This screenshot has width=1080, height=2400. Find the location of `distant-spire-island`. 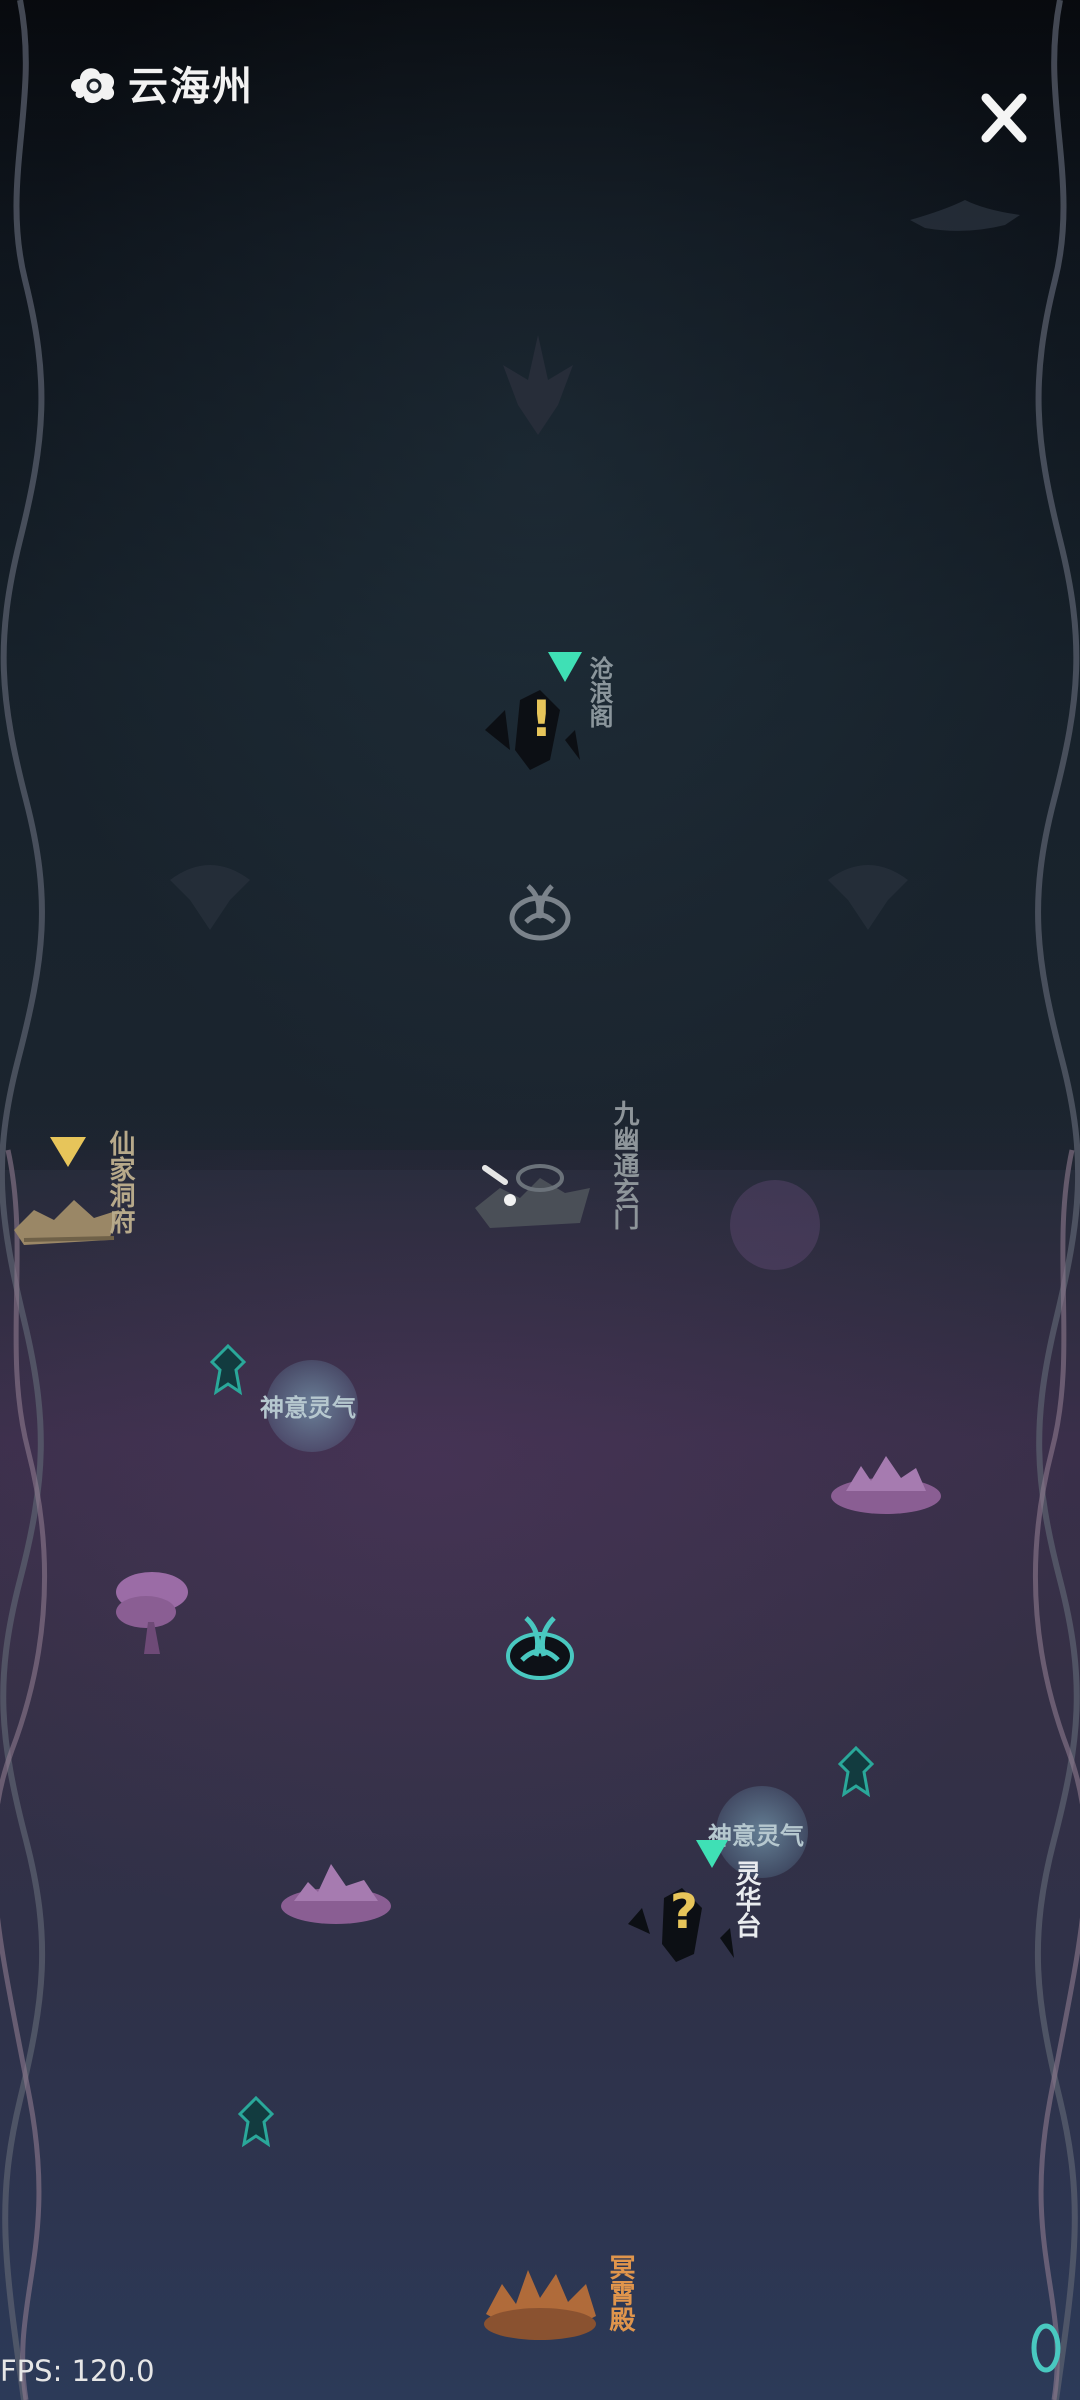

distant-spire-island is located at coordinates (538, 385).